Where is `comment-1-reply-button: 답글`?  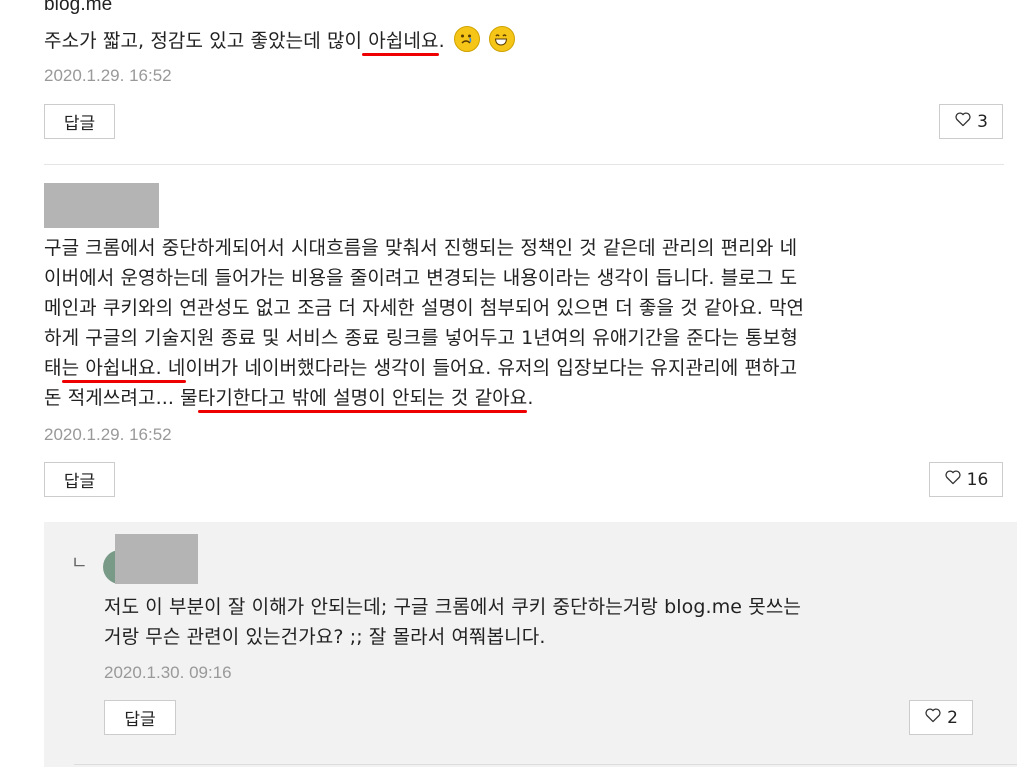
comment-1-reply-button: 답글 is located at coordinates (79, 121).